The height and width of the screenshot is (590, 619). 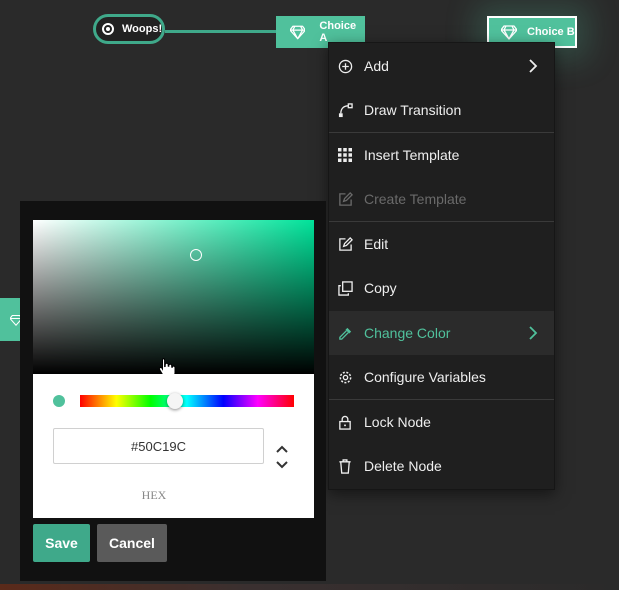 What do you see at coordinates (441, 244) in the screenshot?
I see `menu-item-edit: Edit` at bounding box center [441, 244].